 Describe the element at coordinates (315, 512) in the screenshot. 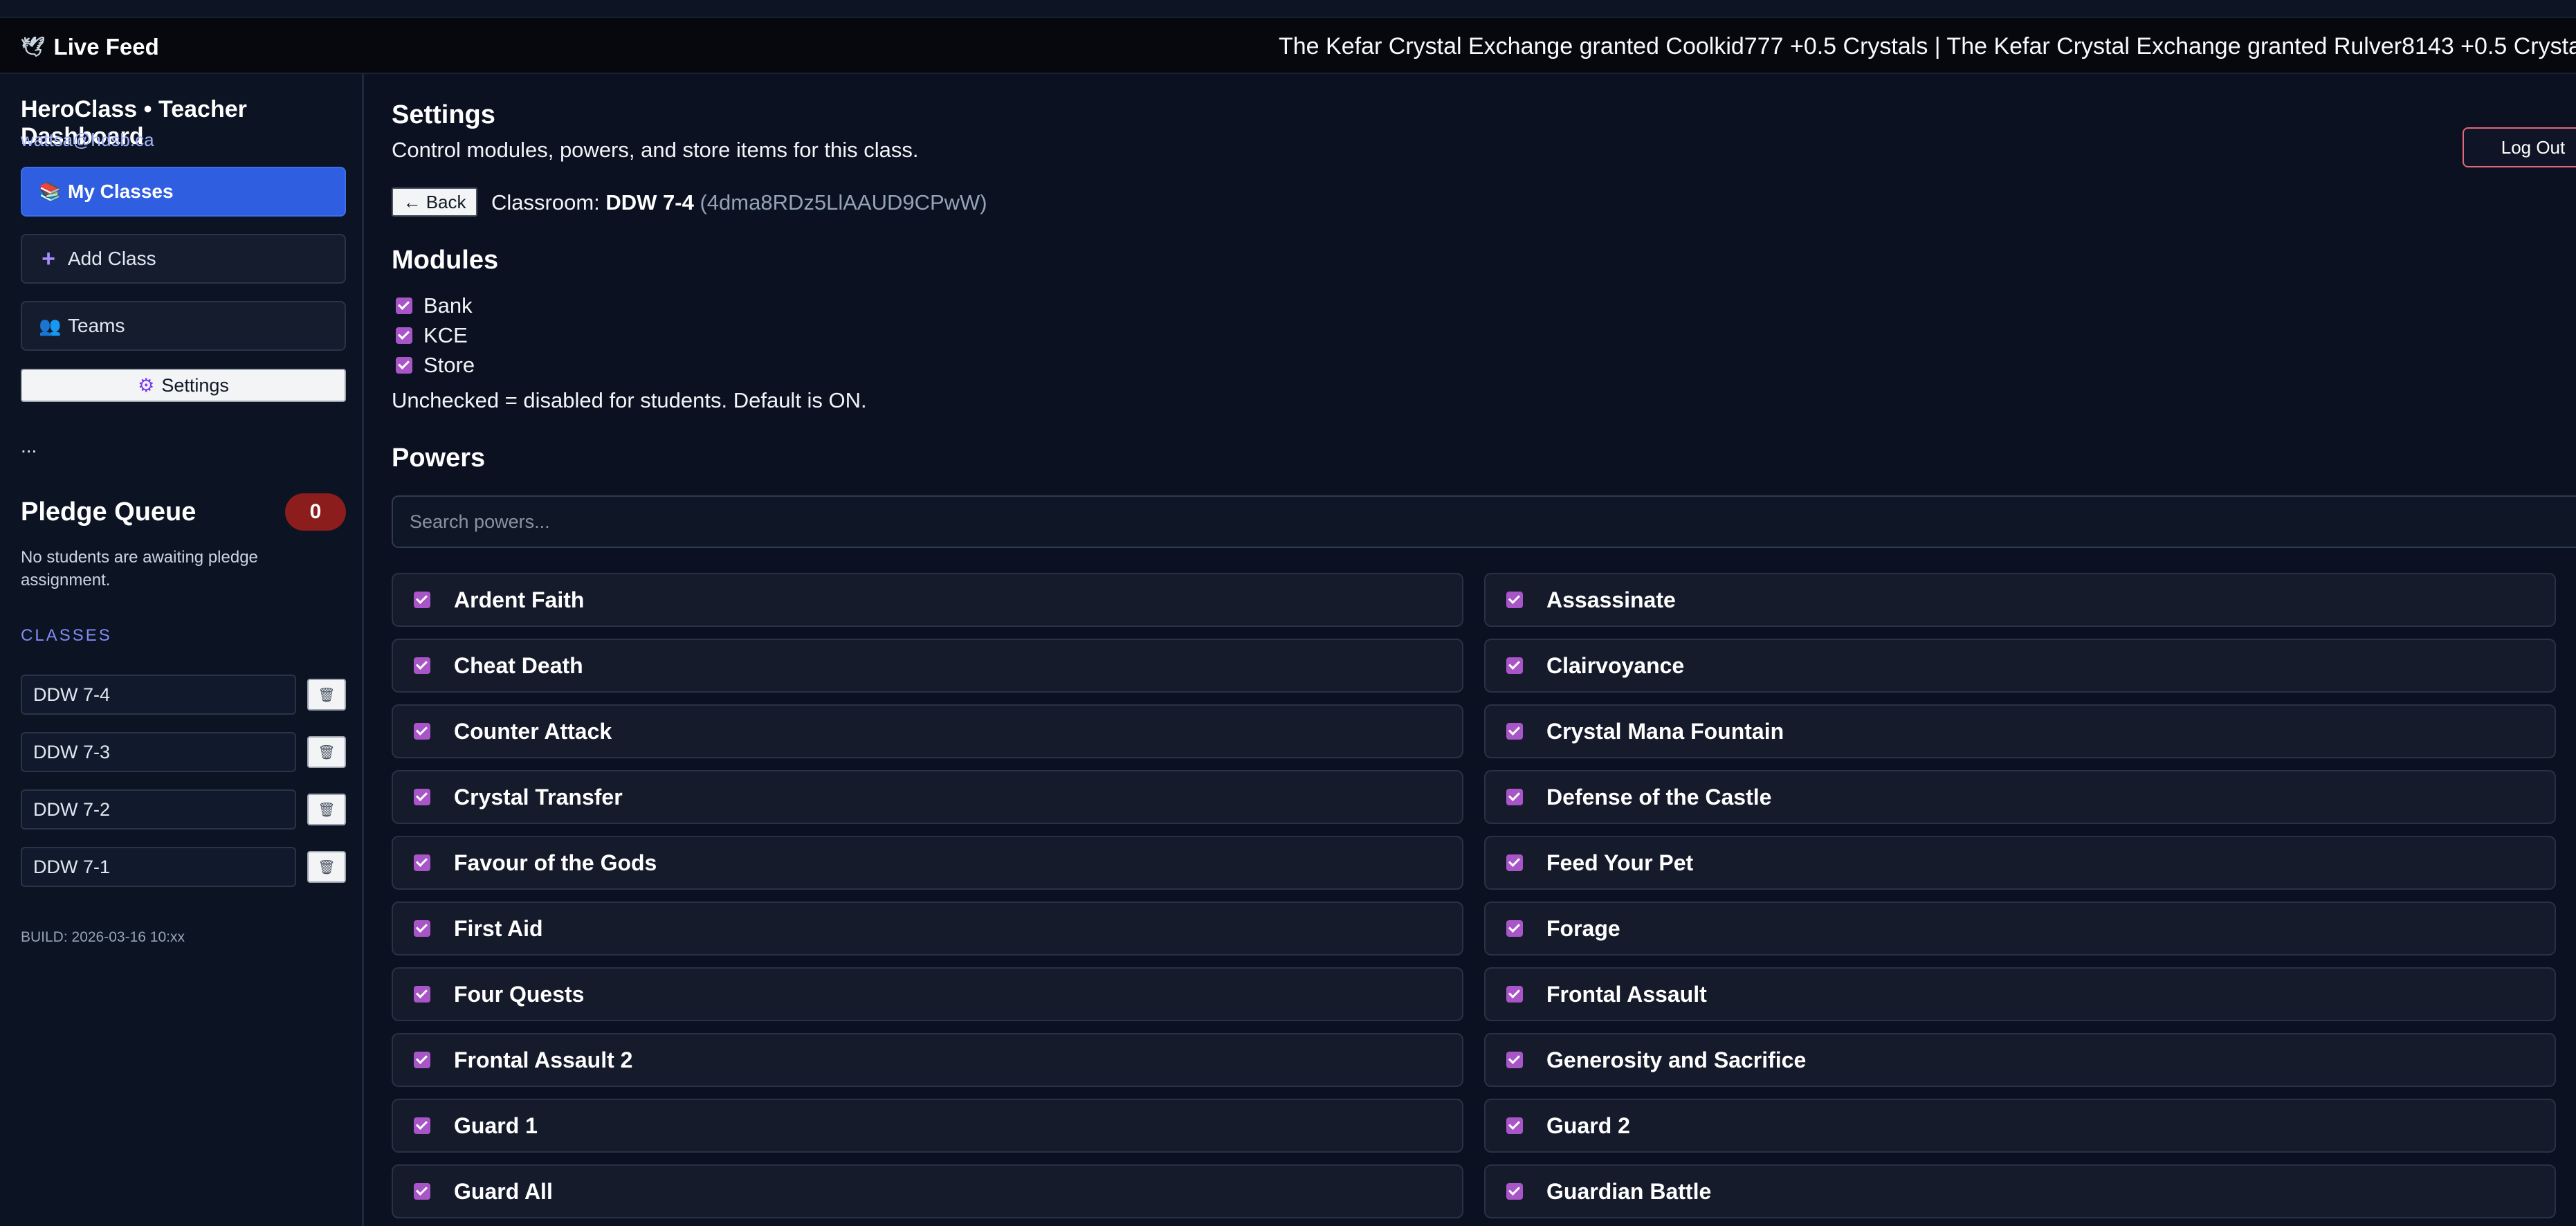

I see `pledge-queue-count-badge: 0` at that location.